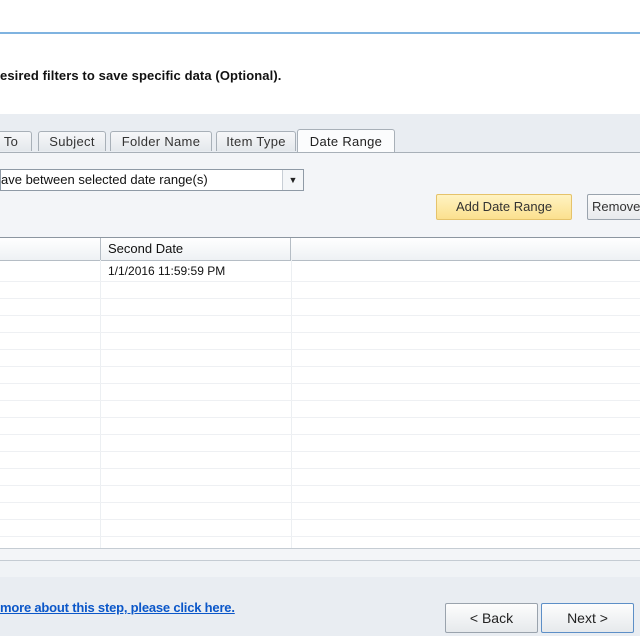  I want to click on window-titlebar, so click(320, 17).